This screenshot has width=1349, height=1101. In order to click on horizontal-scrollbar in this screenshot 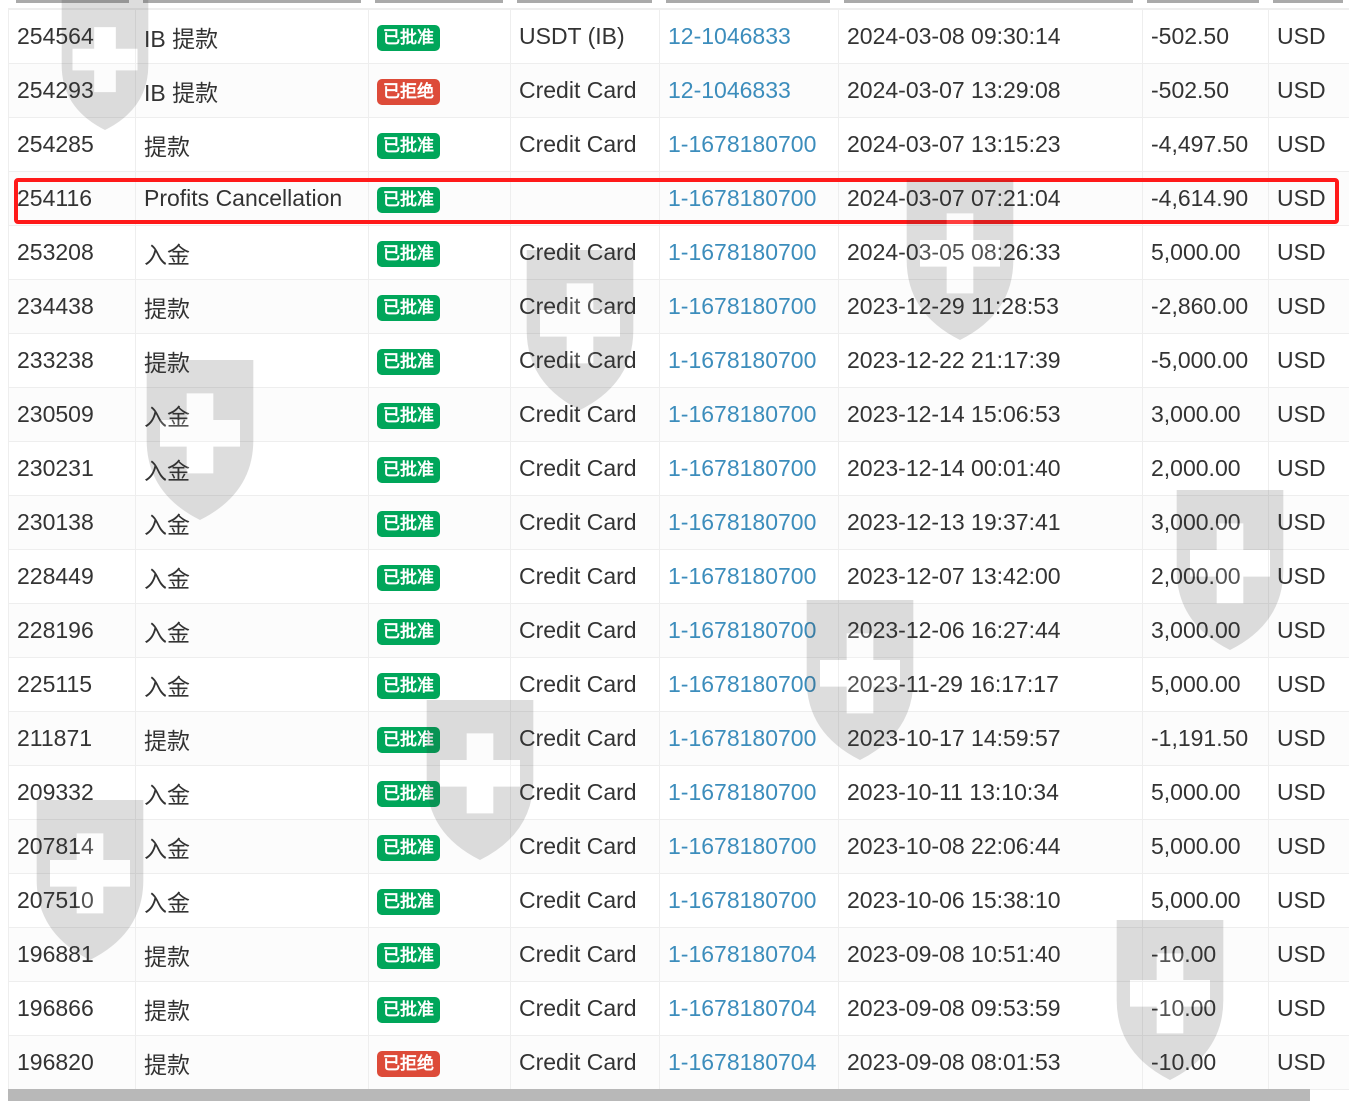, I will do `click(659, 1095)`.